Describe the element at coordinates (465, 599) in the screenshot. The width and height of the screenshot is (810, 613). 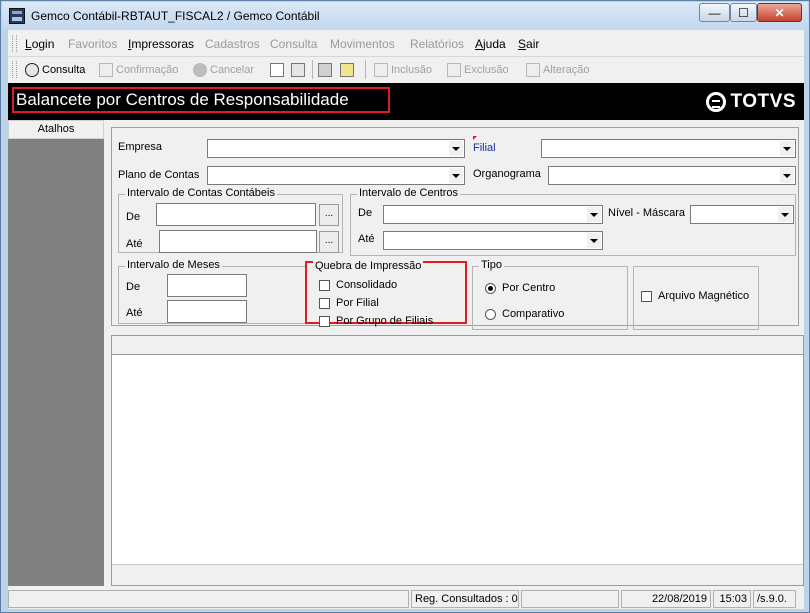
I see `reg-consultados-status: Reg. Consultados : 0` at that location.